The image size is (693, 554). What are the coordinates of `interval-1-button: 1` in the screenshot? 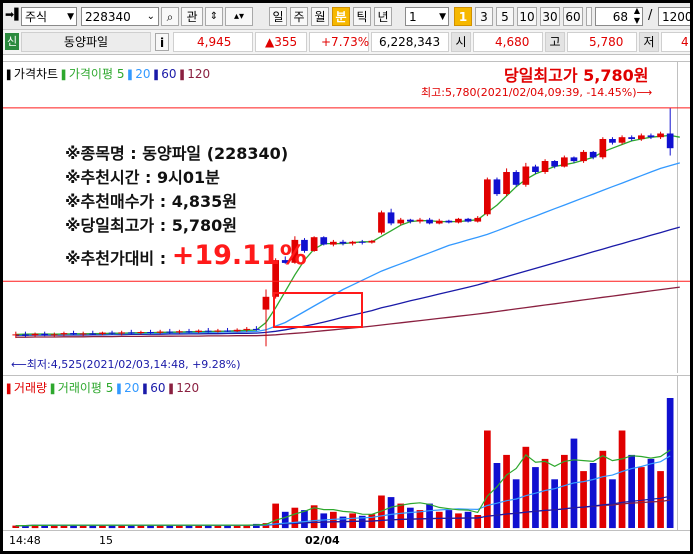 It's located at (463, 16).